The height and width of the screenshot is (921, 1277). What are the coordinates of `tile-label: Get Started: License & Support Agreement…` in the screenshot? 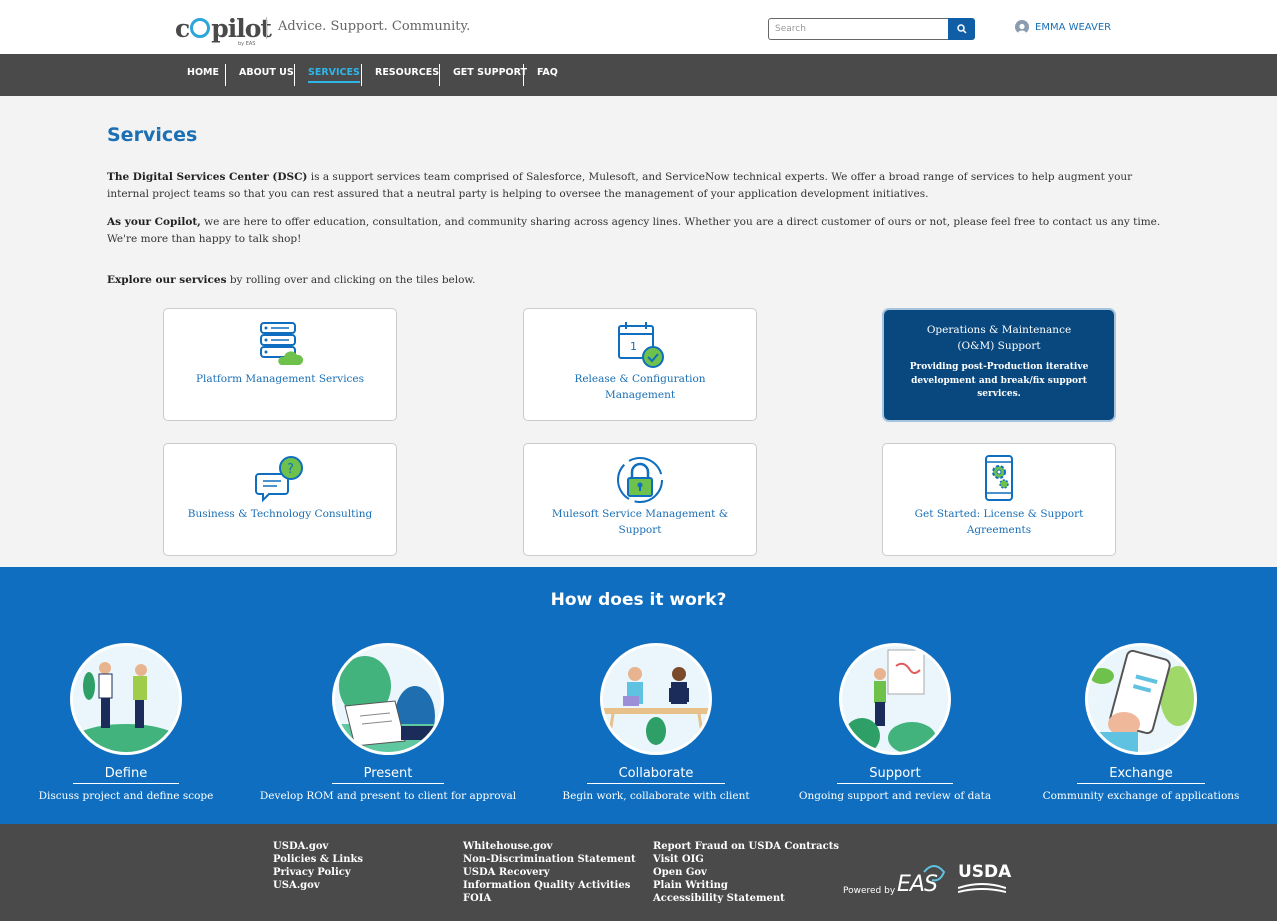 It's located at (999, 522).